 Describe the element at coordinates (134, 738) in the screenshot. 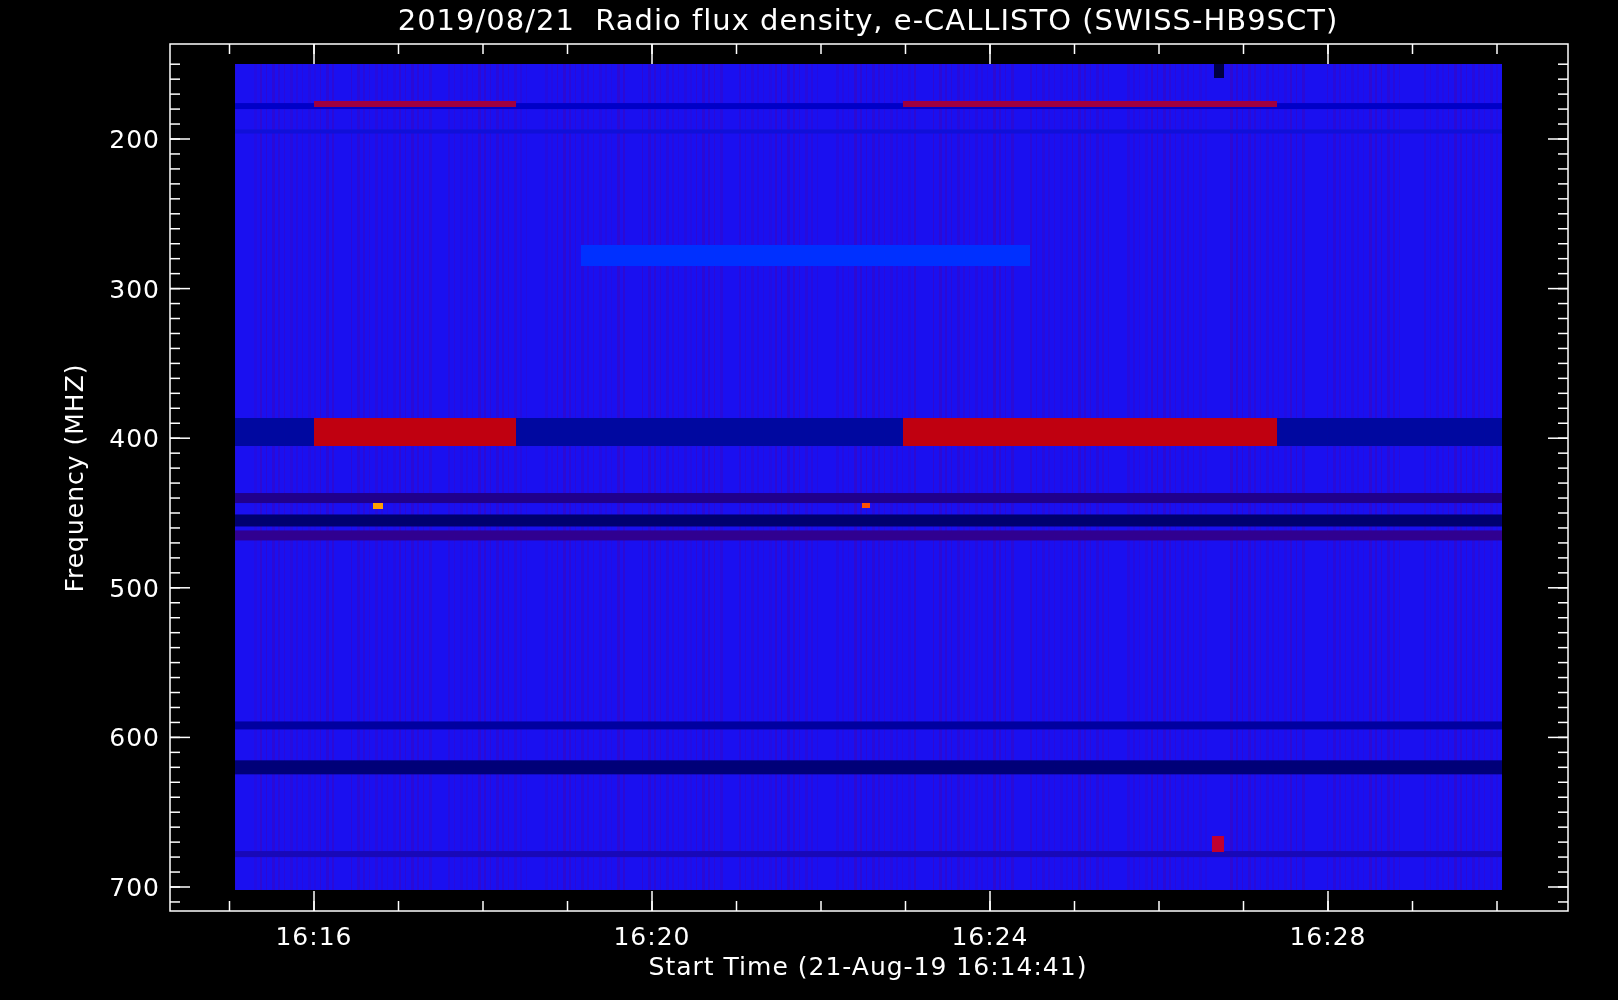

I see `axis-tick-label: 600` at that location.